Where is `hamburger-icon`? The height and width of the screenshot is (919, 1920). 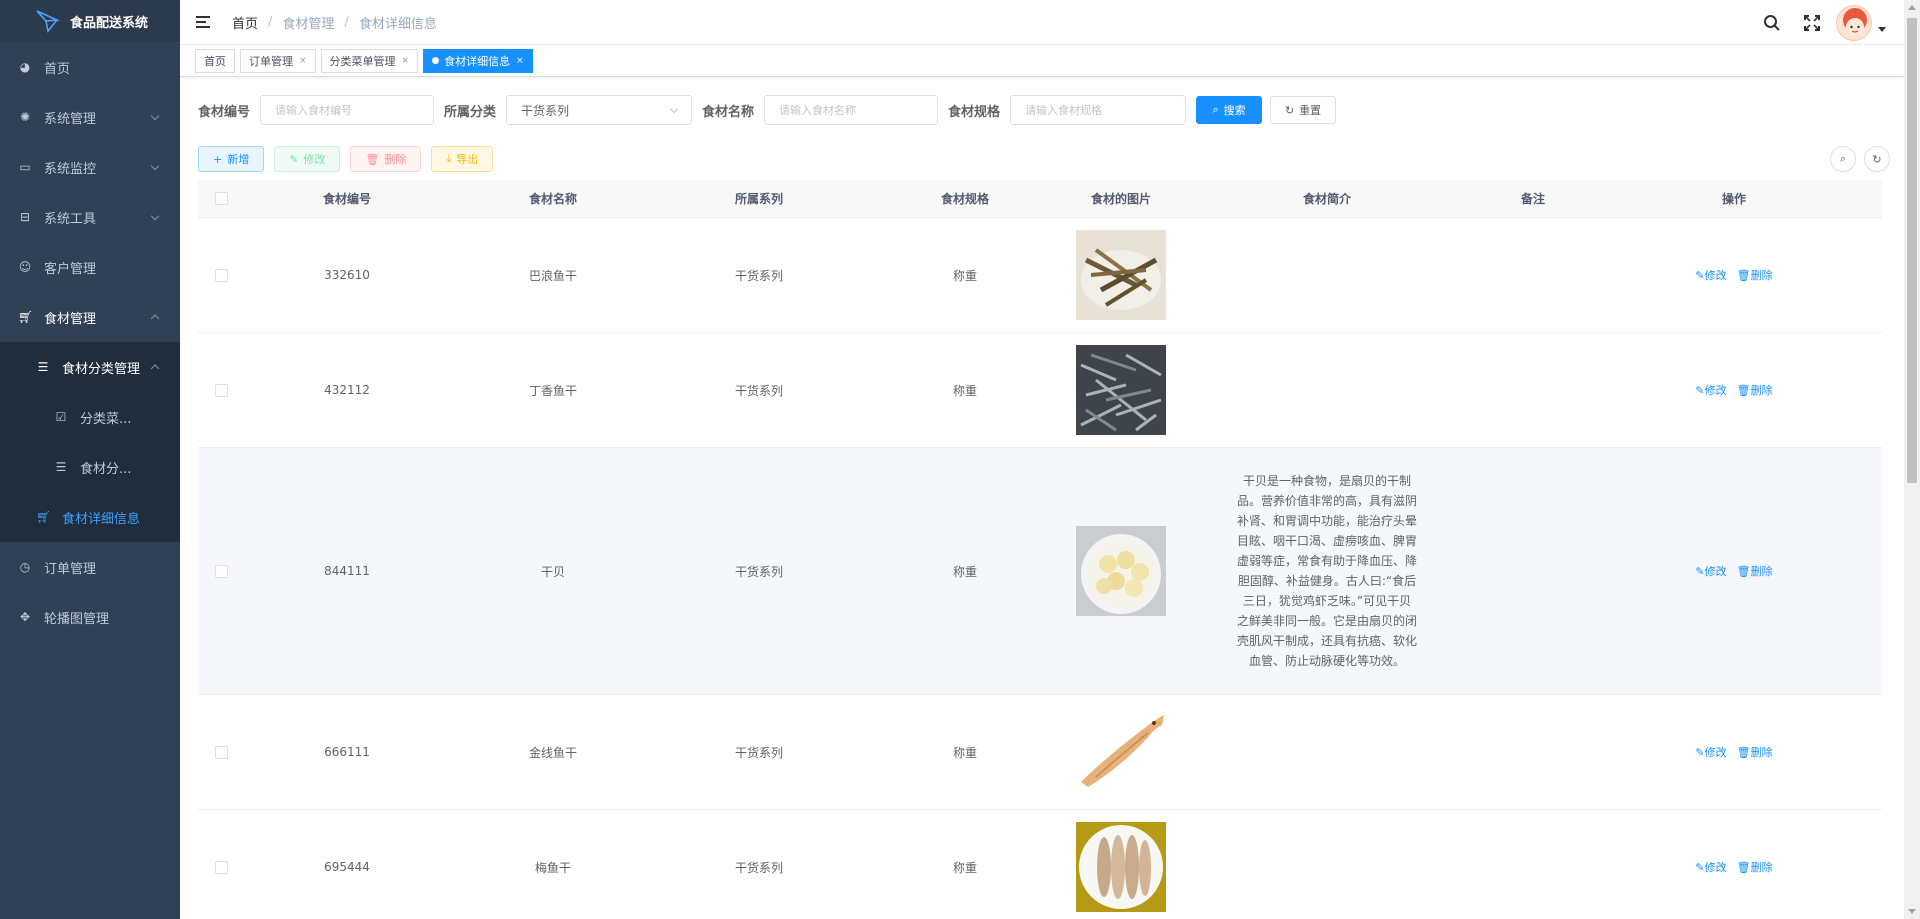 hamburger-icon is located at coordinates (204, 22).